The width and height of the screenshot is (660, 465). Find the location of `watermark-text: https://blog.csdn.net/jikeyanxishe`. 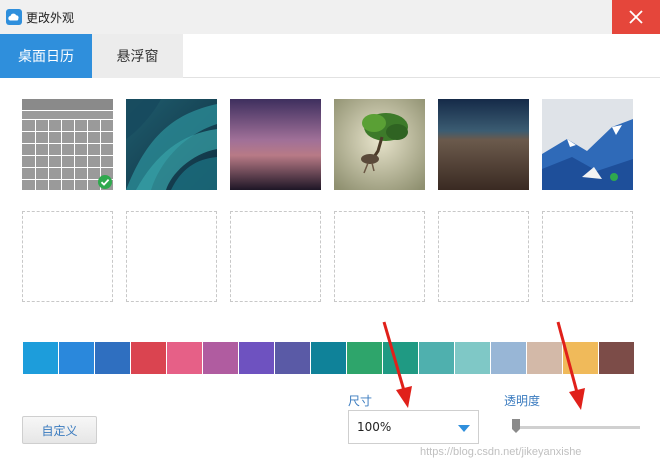

watermark-text: https://blog.csdn.net/jikeyanxishe is located at coordinates (501, 452).